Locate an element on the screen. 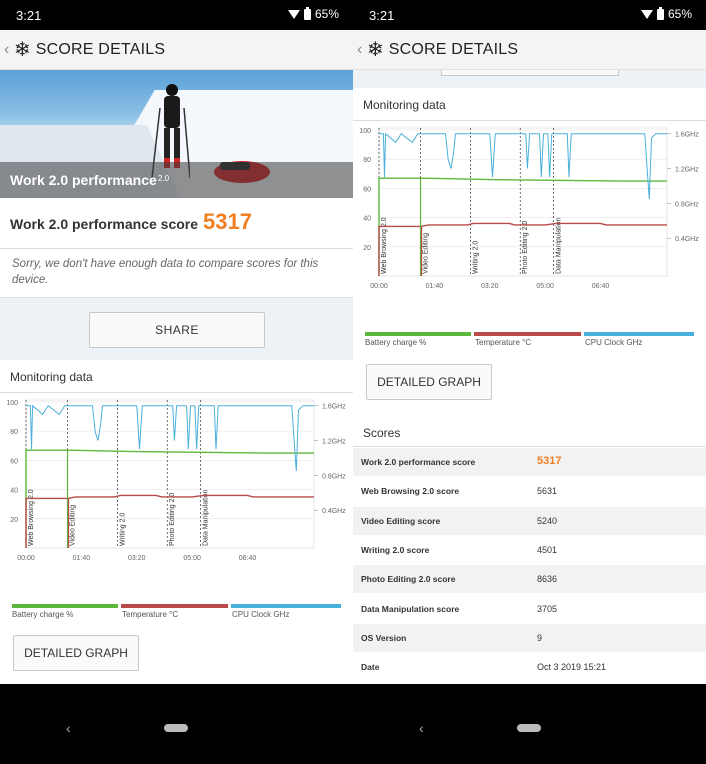 The height and width of the screenshot is (764, 706). score-row: Writing 2.0 score 4501 is located at coordinates (529, 550).